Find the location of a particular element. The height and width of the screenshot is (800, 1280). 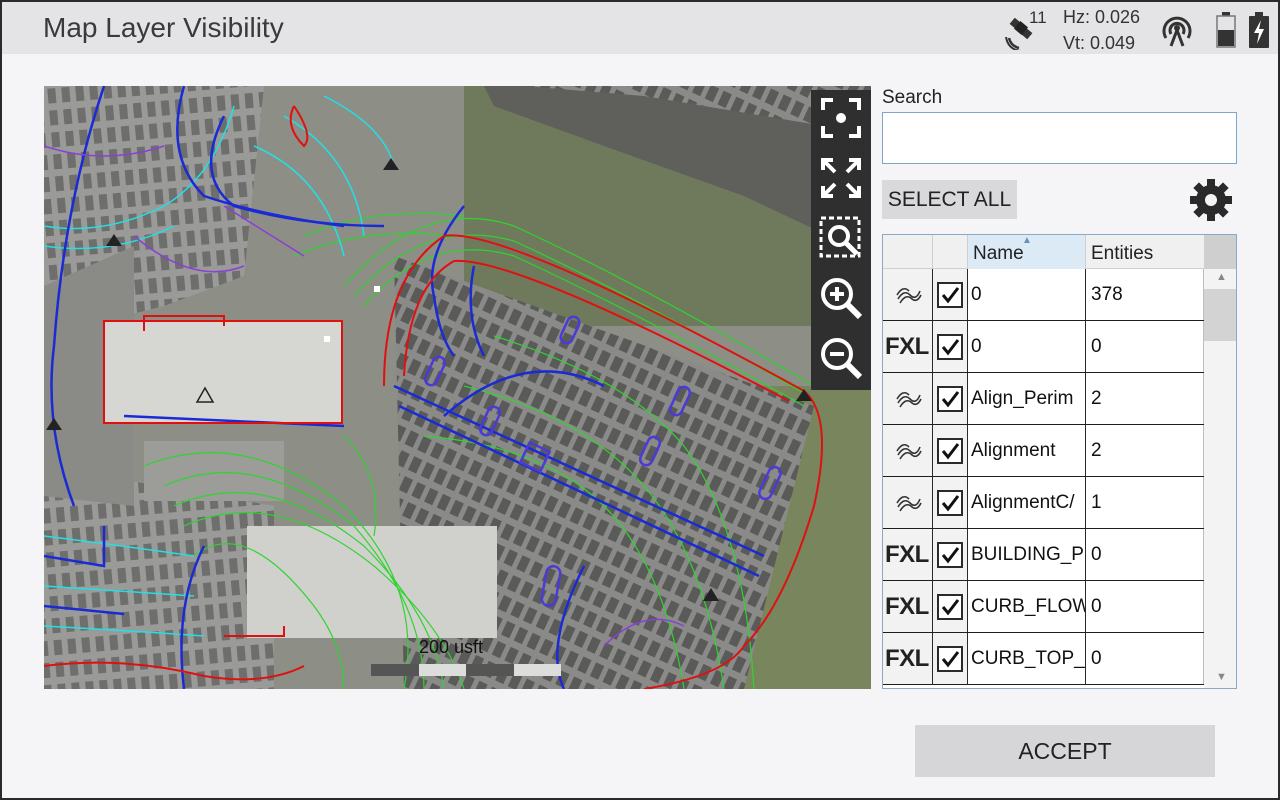

table-row: Alignment 2 is located at coordinates (1043, 451).